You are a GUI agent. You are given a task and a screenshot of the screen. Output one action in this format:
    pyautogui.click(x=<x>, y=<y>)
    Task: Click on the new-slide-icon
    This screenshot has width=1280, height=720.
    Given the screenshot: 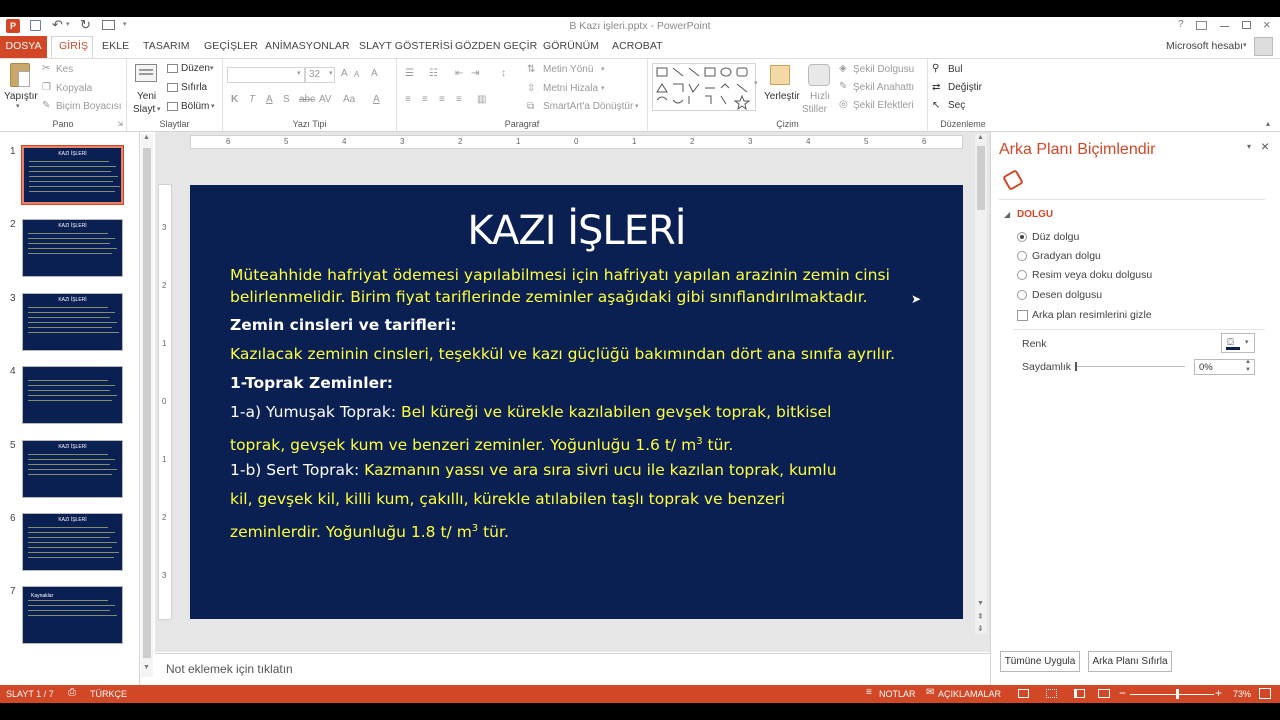 What is the action you would take?
    pyautogui.click(x=146, y=73)
    